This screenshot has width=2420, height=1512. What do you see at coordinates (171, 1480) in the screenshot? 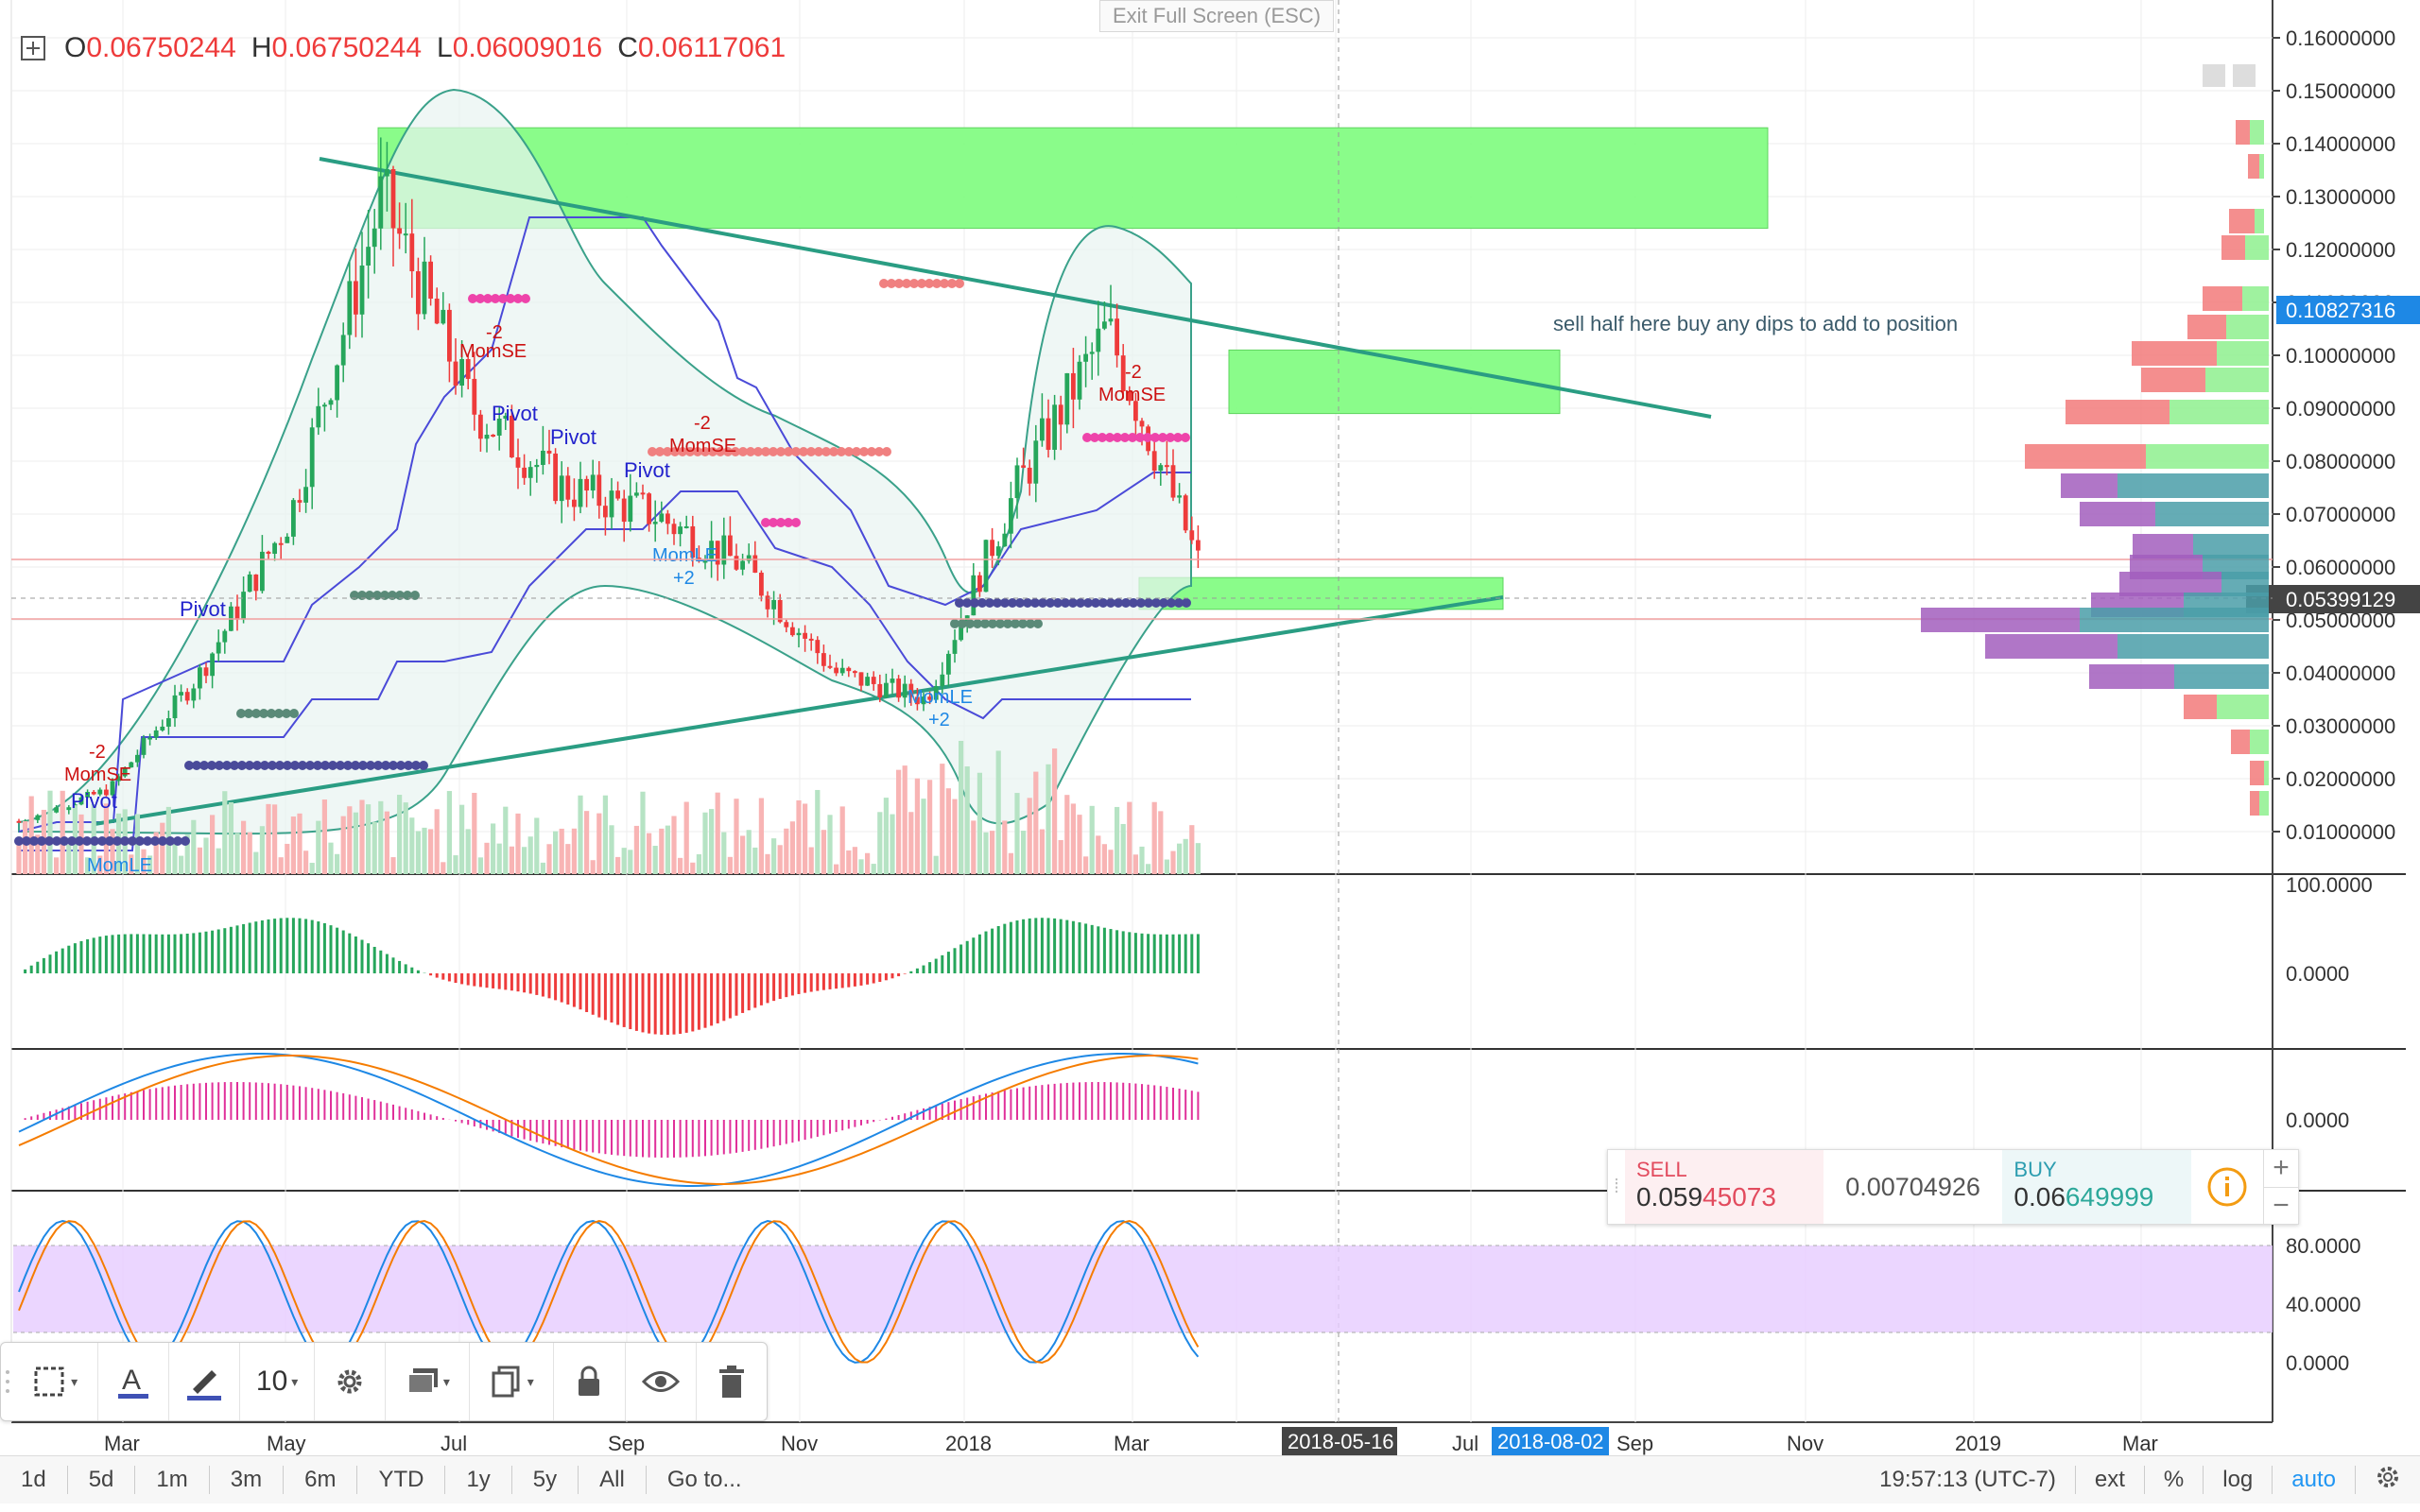
I see `range-1m: 1m` at bounding box center [171, 1480].